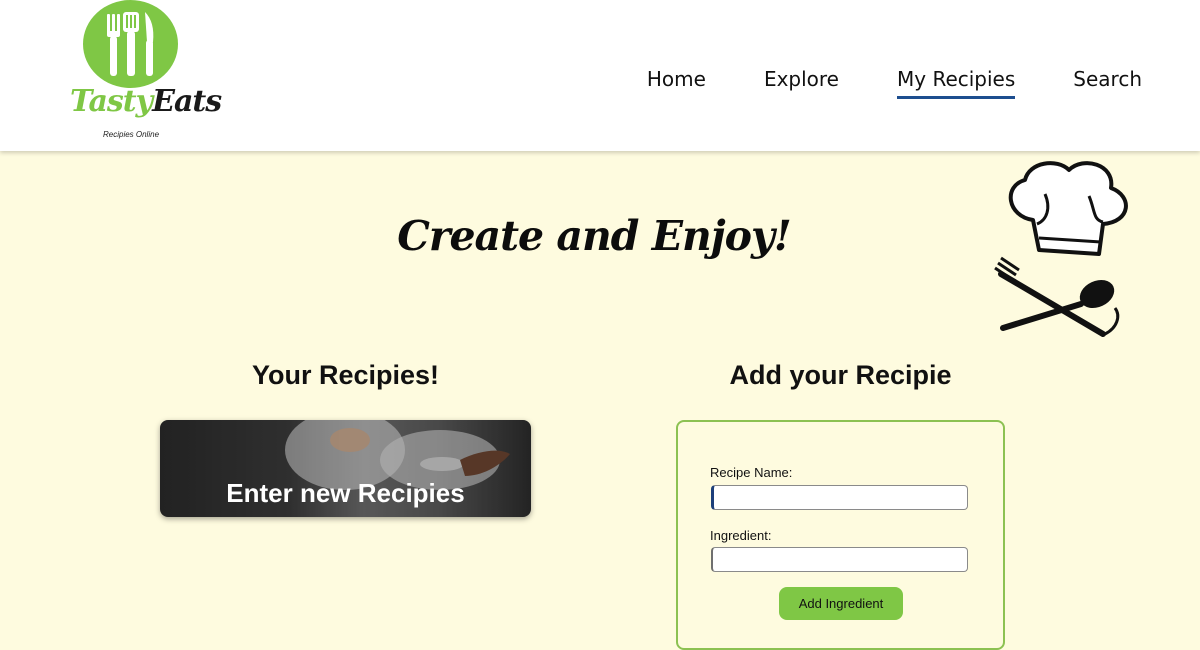 The width and height of the screenshot is (1200, 650). What do you see at coordinates (751, 472) in the screenshot?
I see `recipe-name-label: Recipe Name:` at bounding box center [751, 472].